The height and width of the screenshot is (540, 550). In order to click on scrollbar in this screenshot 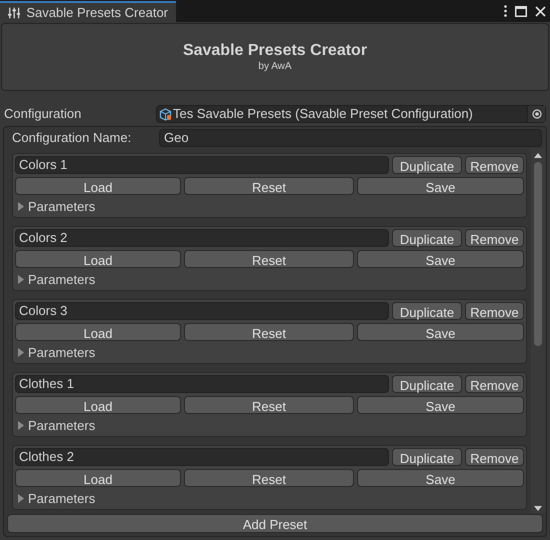, I will do `click(538, 331)`.